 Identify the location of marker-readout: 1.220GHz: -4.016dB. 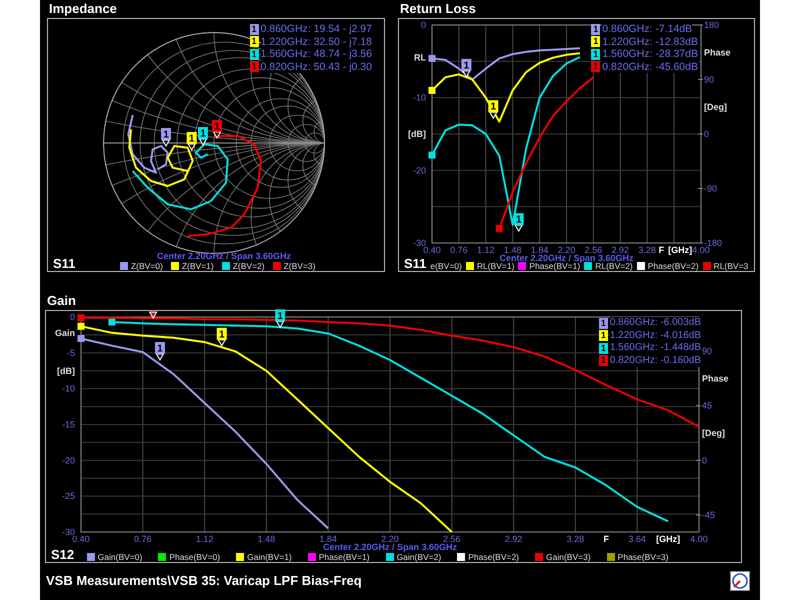
(655, 336).